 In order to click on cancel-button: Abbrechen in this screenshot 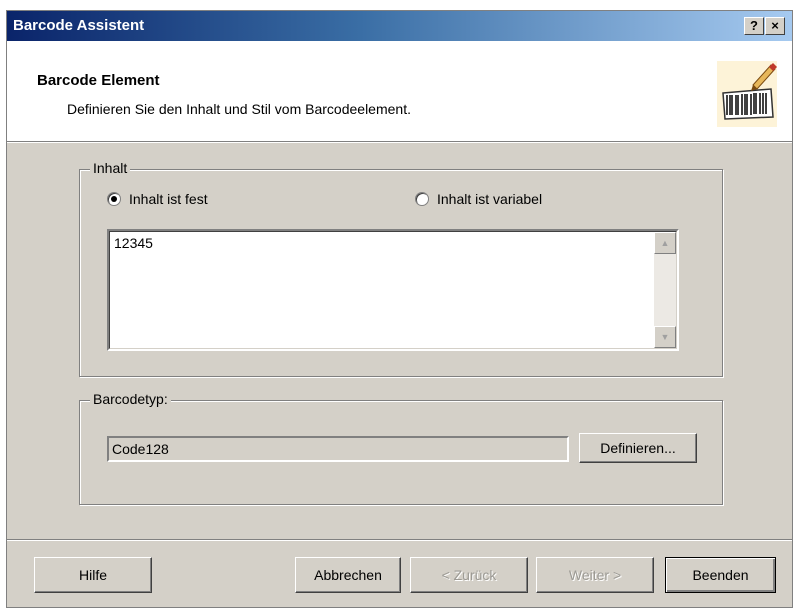, I will do `click(348, 575)`.